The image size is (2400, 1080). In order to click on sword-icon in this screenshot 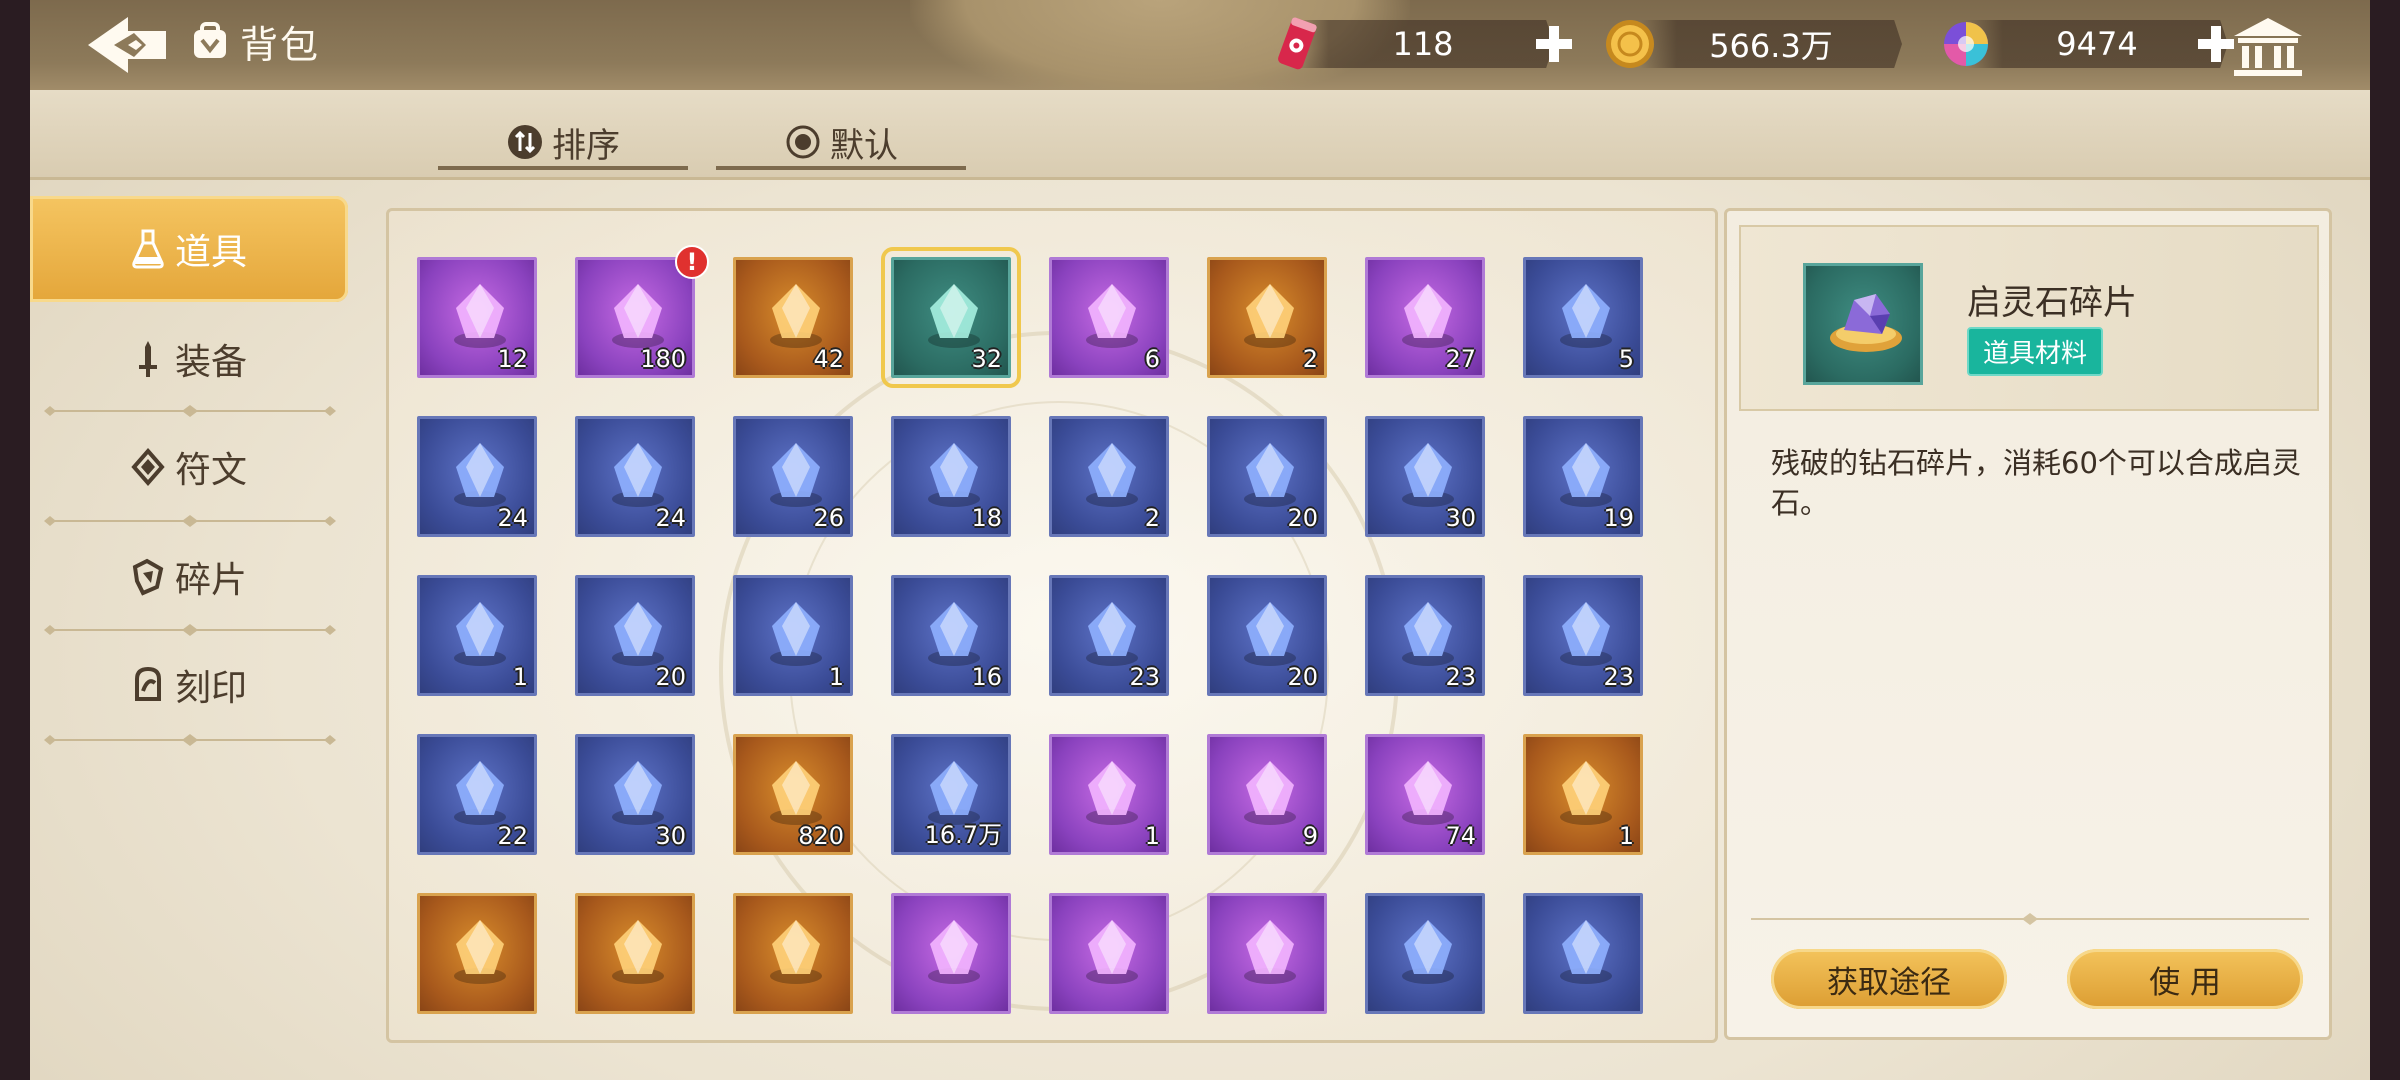, I will do `click(147, 359)`.